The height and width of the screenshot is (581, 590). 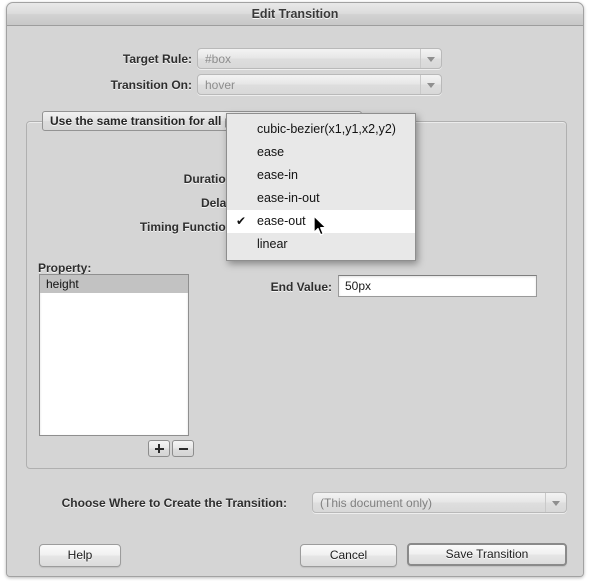 I want to click on end-value-input: 50px, so click(x=437, y=286).